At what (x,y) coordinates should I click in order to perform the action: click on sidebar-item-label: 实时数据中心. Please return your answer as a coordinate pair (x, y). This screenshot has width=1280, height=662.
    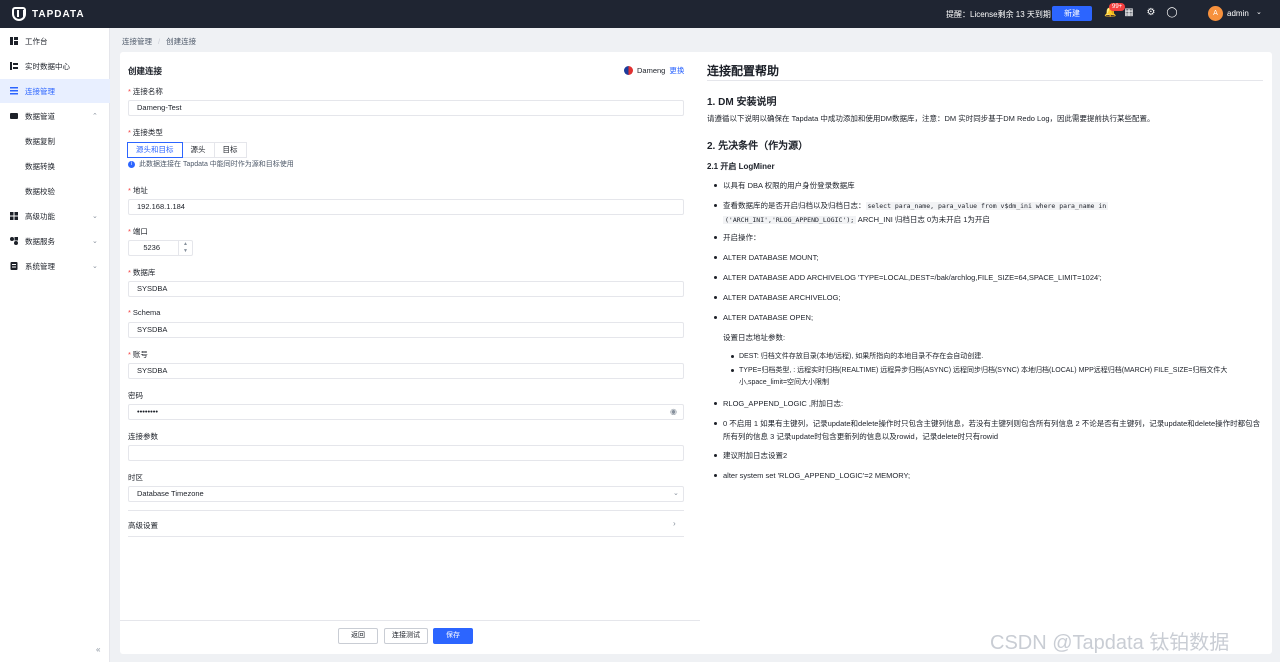
    Looking at the image, I should click on (47, 66).